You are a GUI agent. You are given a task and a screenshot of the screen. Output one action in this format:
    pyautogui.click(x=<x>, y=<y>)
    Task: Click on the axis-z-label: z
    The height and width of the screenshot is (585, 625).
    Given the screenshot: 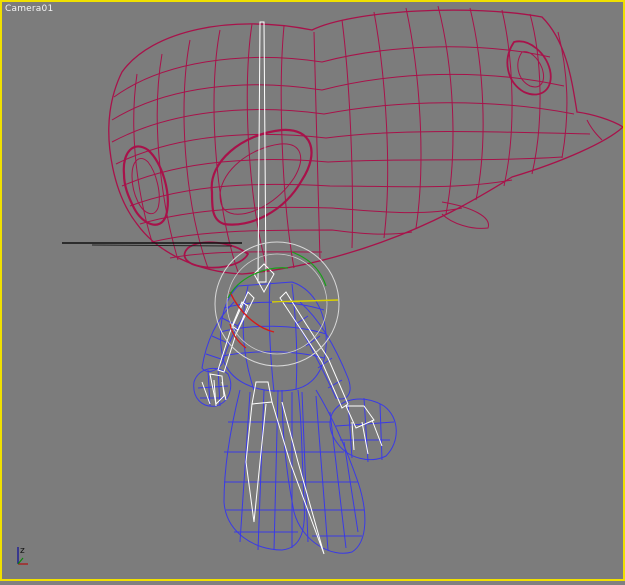 What is the action you would take?
    pyautogui.click(x=22, y=551)
    